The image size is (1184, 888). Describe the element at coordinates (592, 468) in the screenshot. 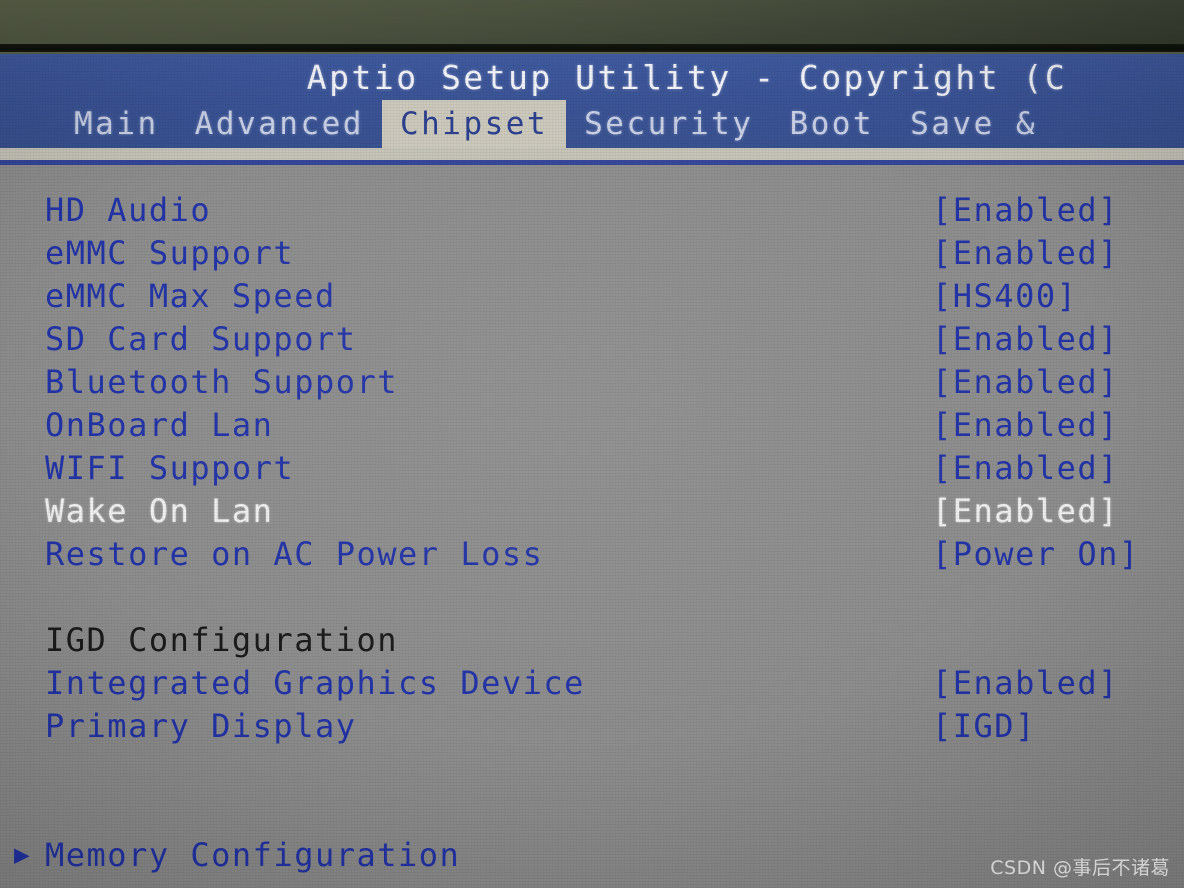

I see `setting-row-wifi-support: WIFI Support [Enabled]` at that location.